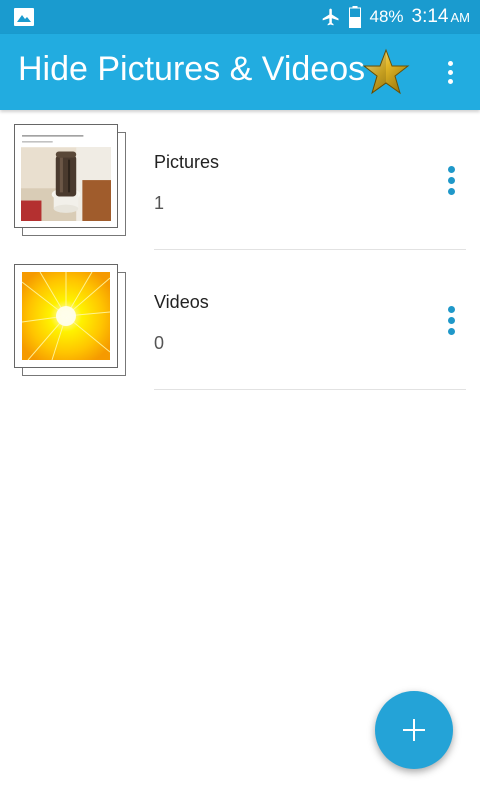 The width and height of the screenshot is (480, 800). What do you see at coordinates (240, 17) in the screenshot?
I see `status-bar: 48% 3:14 AM` at bounding box center [240, 17].